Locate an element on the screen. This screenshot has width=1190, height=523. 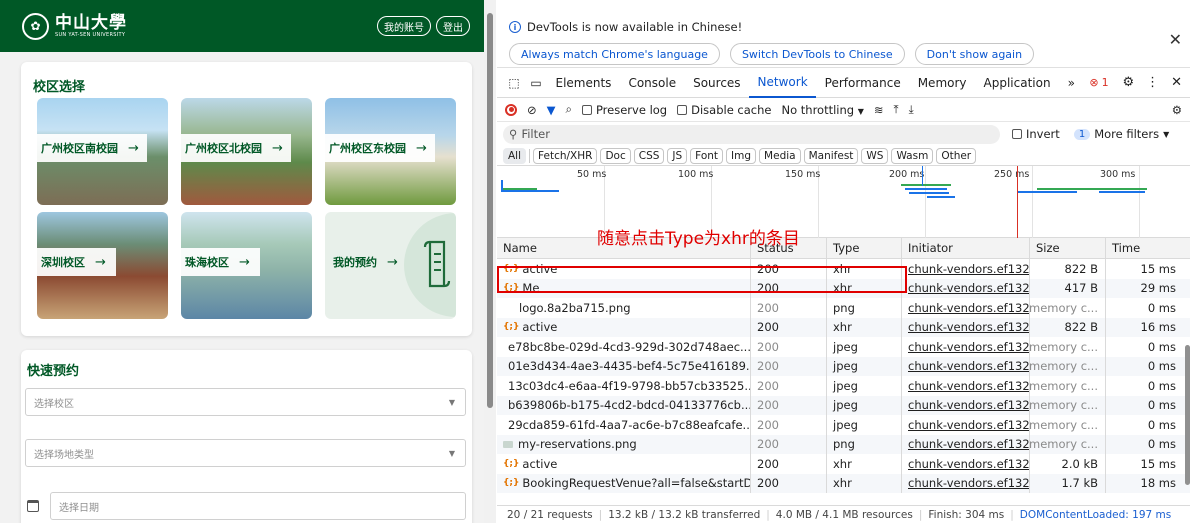
campus-select: 选择校区 ▼ is located at coordinates (245, 402).